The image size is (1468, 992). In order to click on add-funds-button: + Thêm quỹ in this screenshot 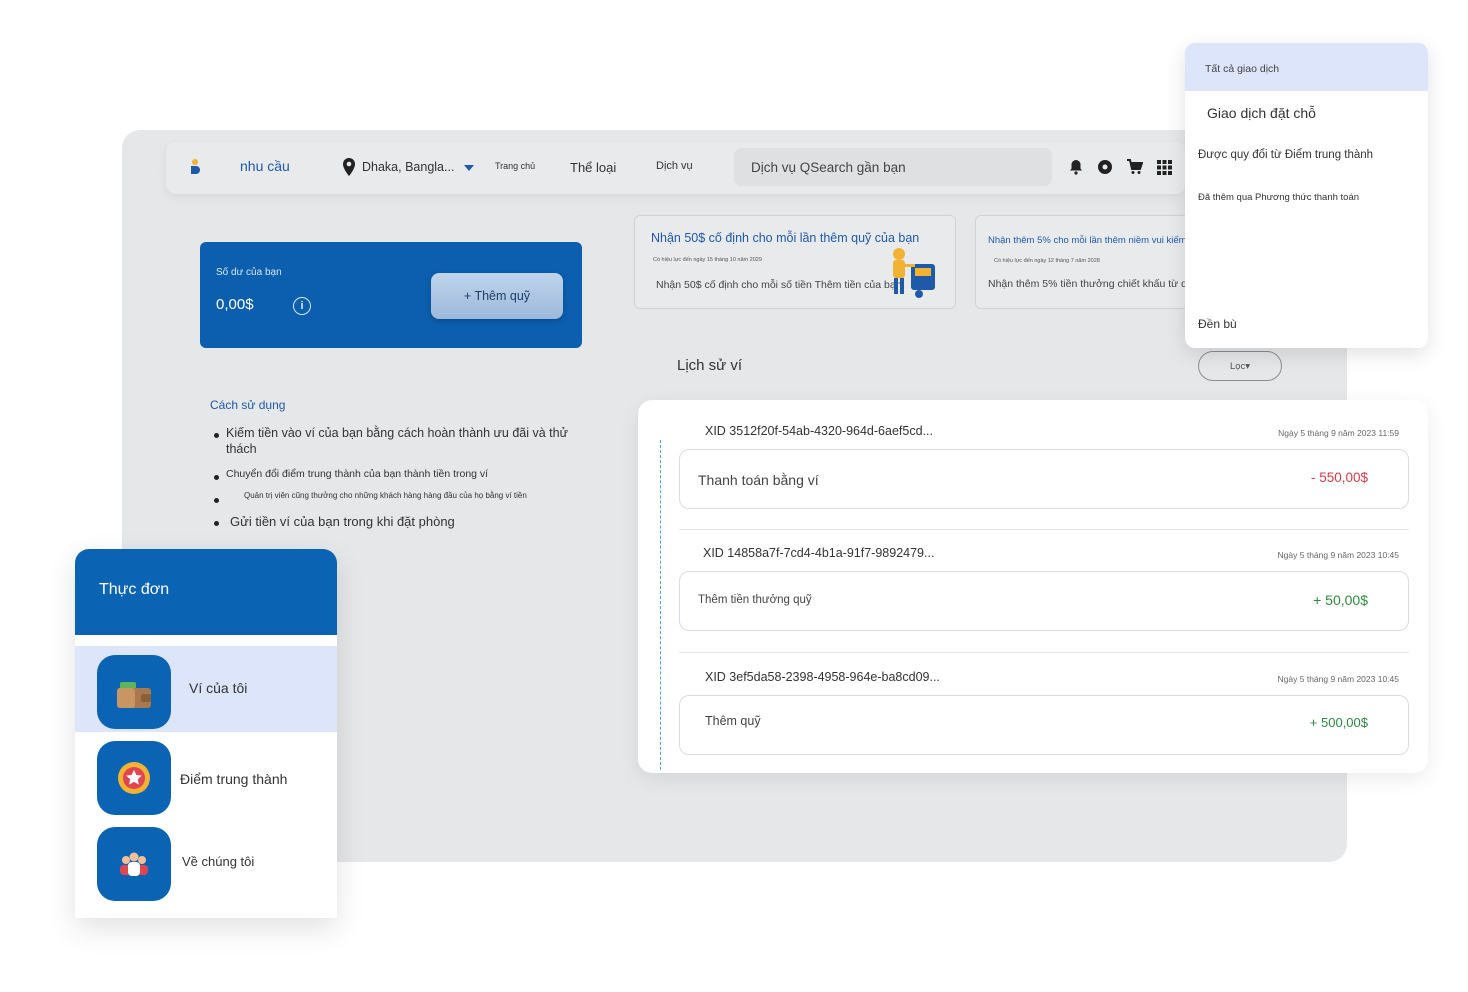, I will do `click(497, 296)`.